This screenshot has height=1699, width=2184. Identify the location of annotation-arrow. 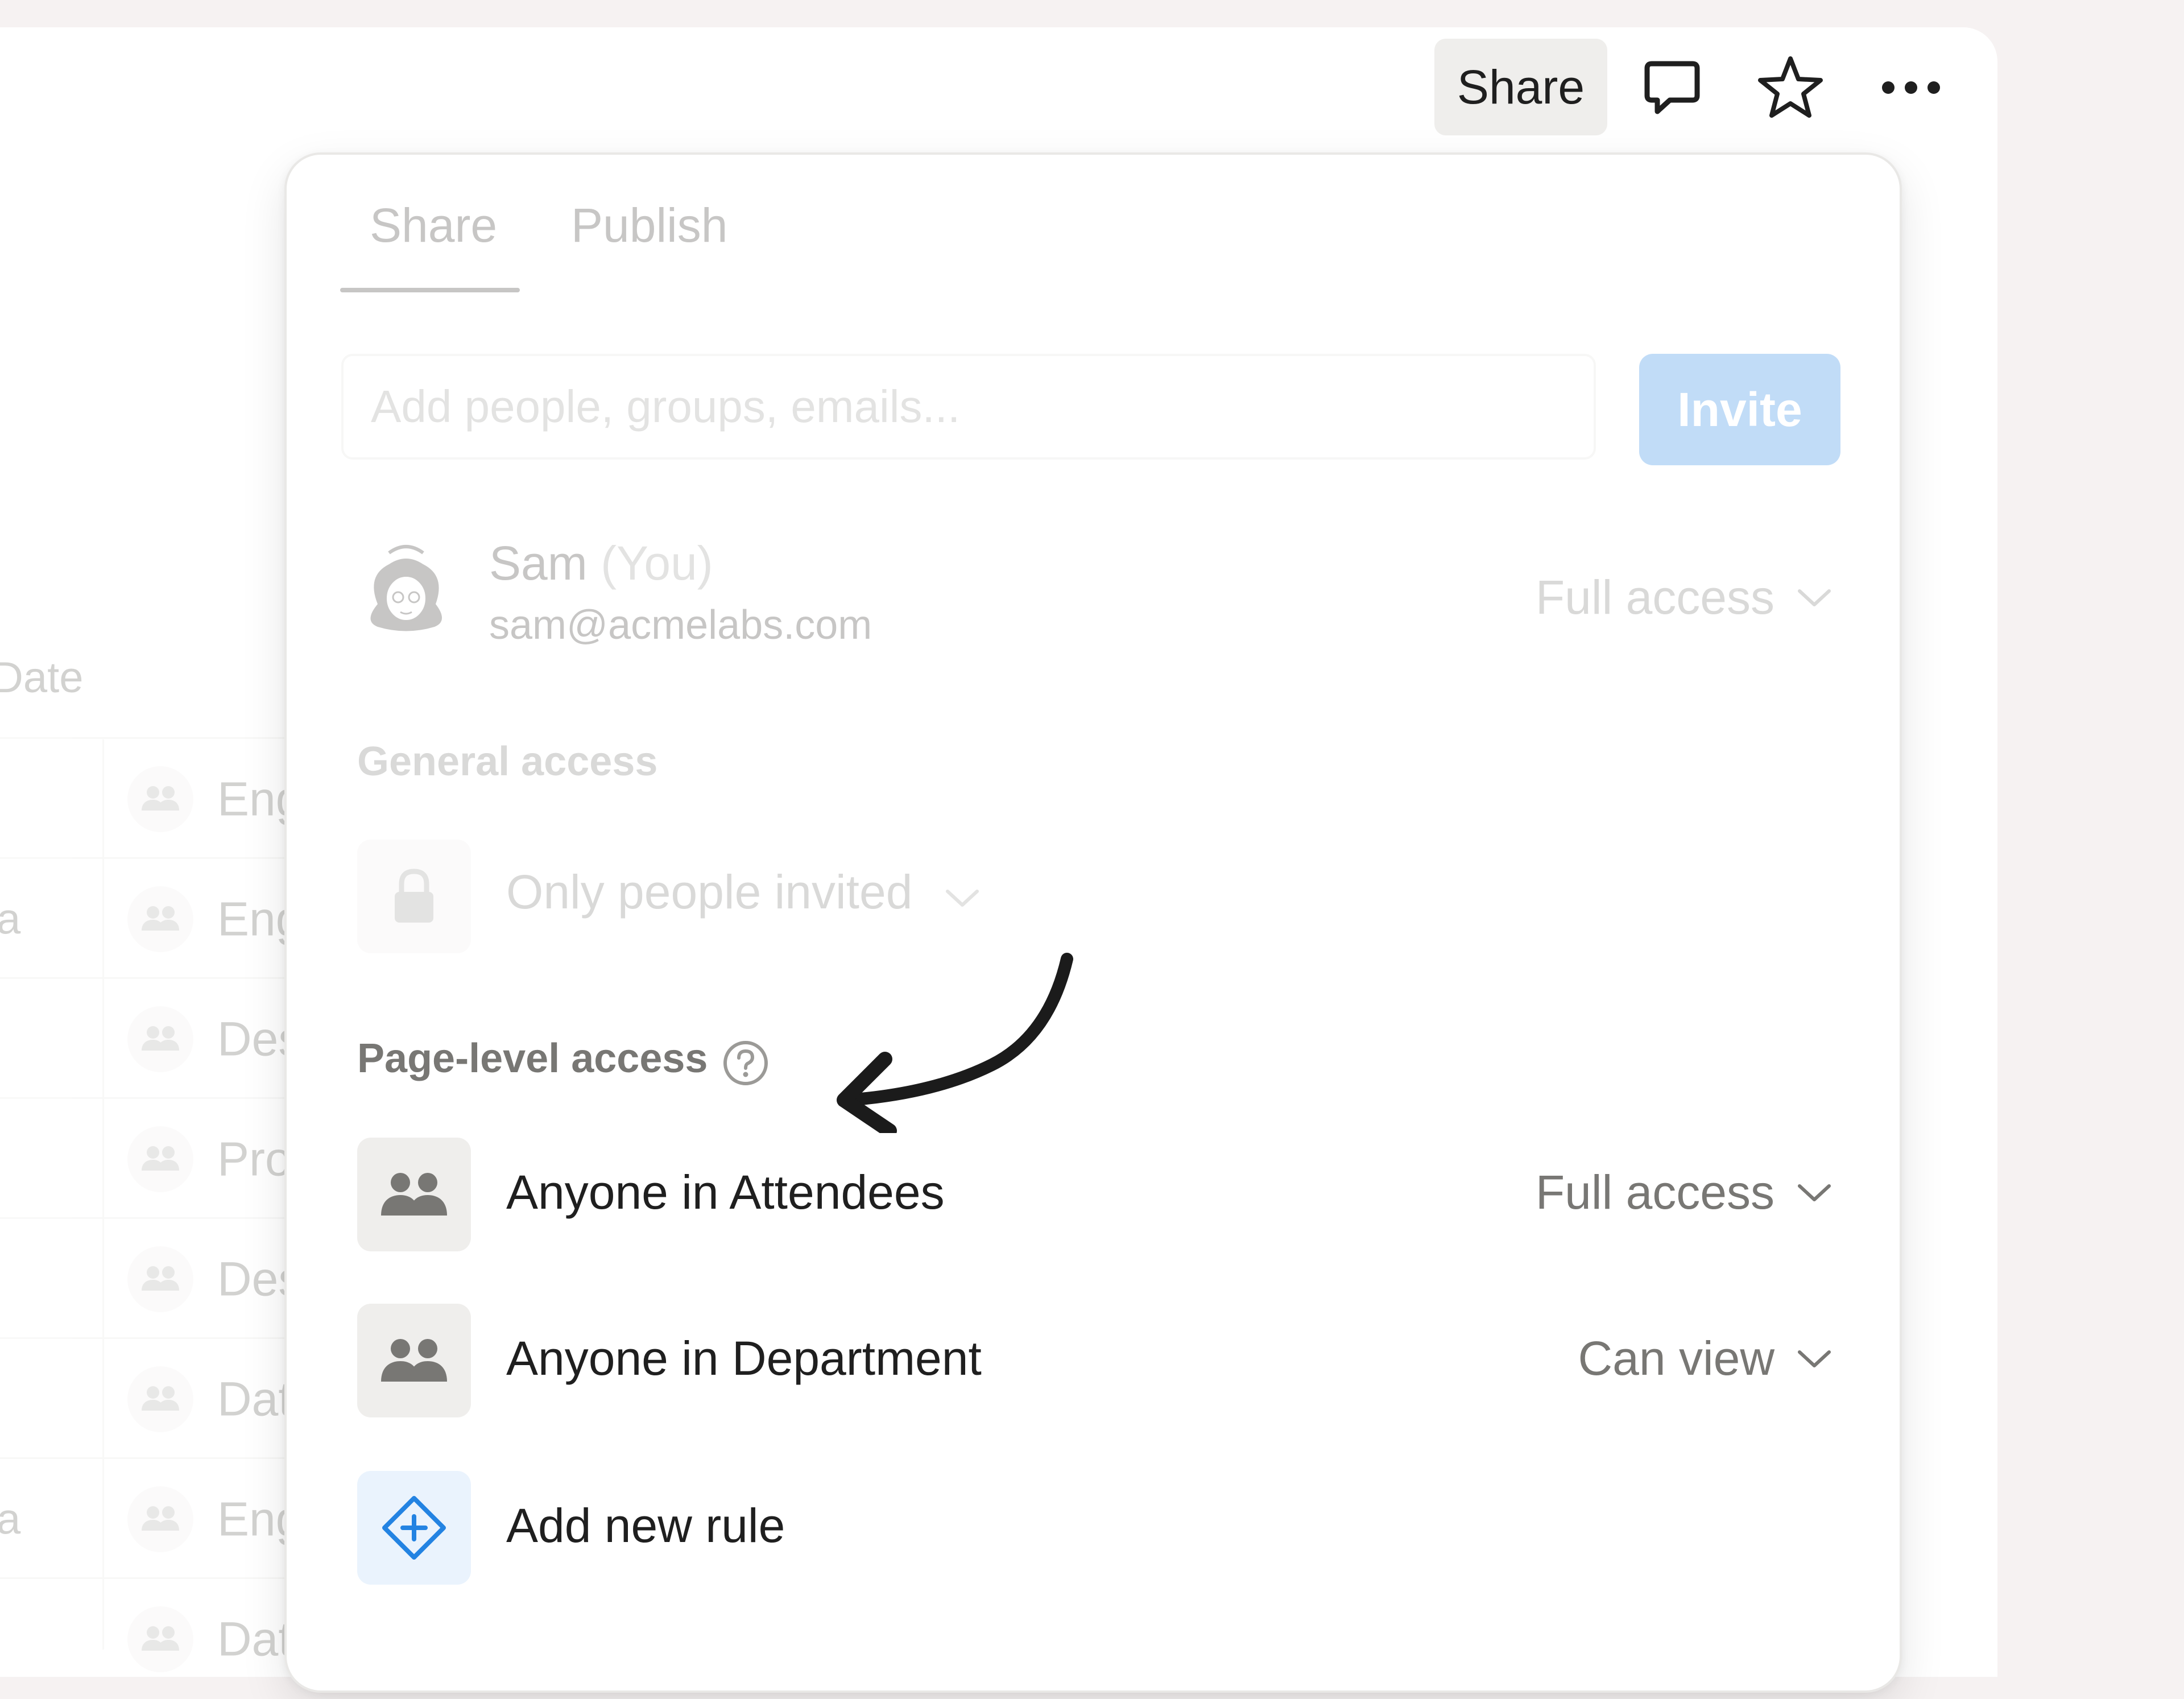
(955, 1043).